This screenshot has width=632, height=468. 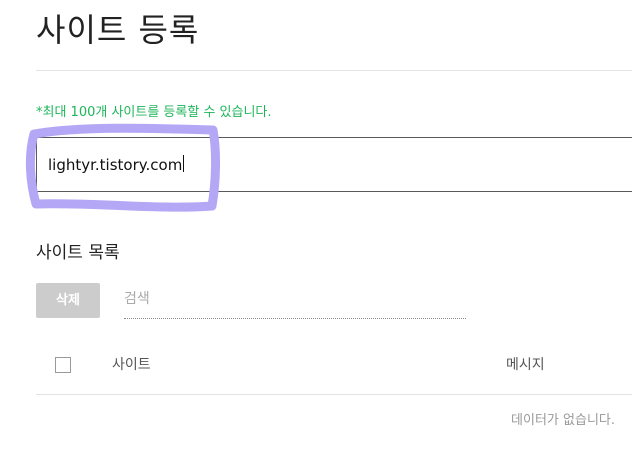 What do you see at coordinates (137, 299) in the screenshot?
I see `search-placeholder: 검색` at bounding box center [137, 299].